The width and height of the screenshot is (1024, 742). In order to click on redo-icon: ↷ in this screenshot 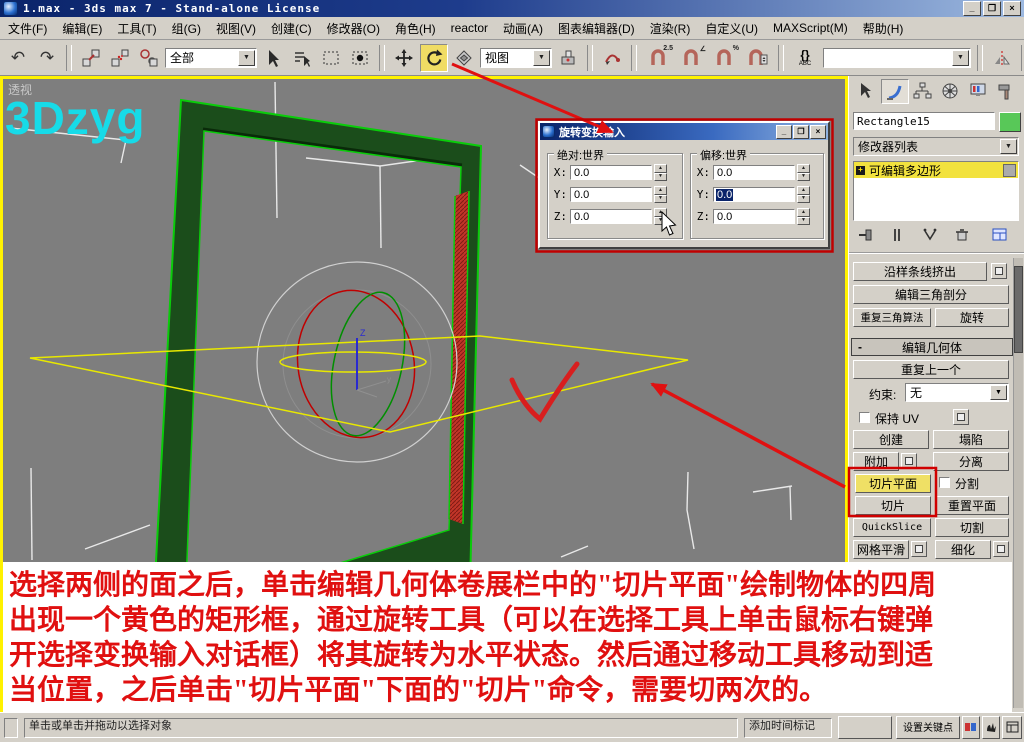, I will do `click(47, 58)`.